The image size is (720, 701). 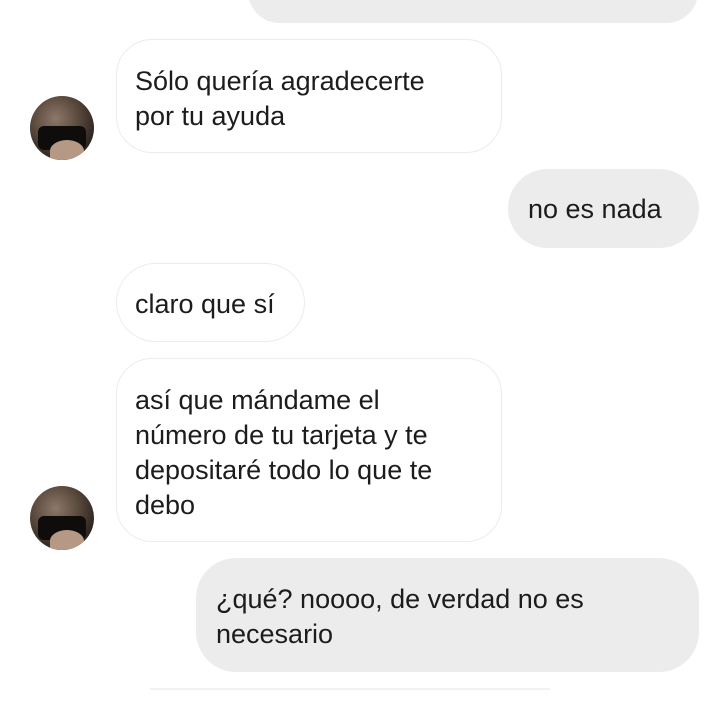 What do you see at coordinates (309, 96) in the screenshot?
I see `message-incoming-thanks: Sólo quería agradecerte por tu ayuda` at bounding box center [309, 96].